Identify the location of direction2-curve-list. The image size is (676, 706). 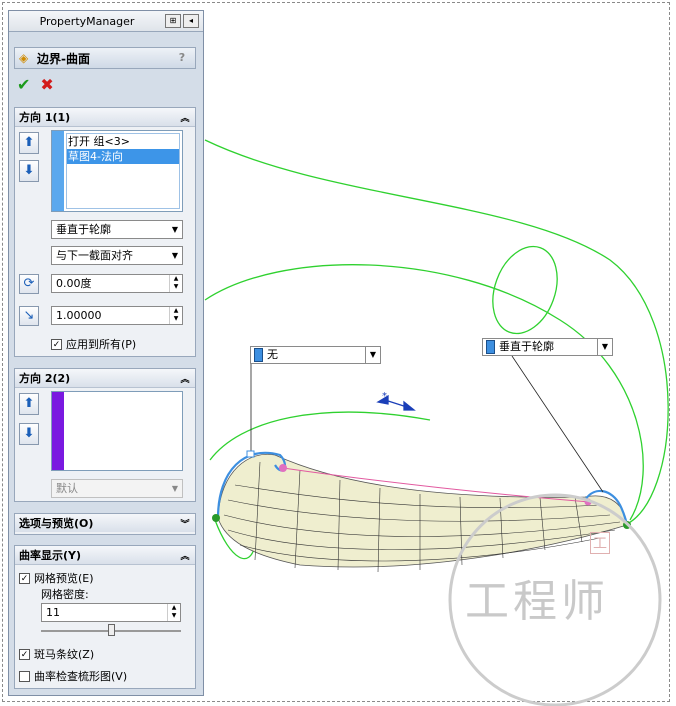
(117, 431).